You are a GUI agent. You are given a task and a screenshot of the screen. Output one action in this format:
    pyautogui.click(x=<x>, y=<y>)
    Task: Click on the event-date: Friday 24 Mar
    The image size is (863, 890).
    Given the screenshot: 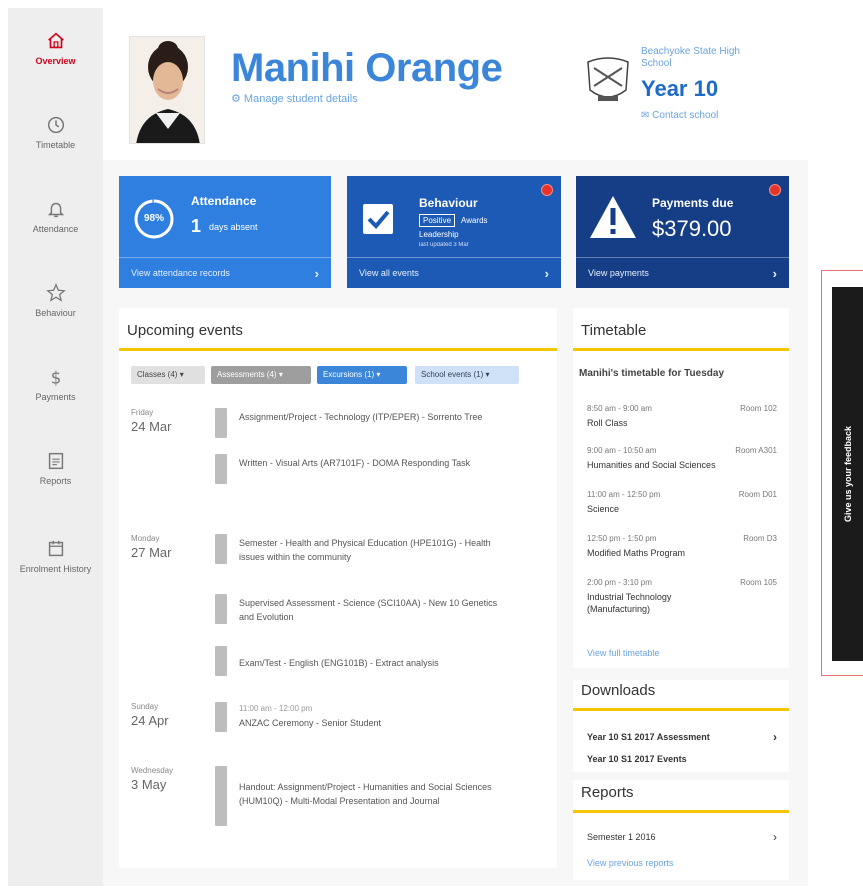 What is the action you would take?
    pyautogui.click(x=171, y=421)
    